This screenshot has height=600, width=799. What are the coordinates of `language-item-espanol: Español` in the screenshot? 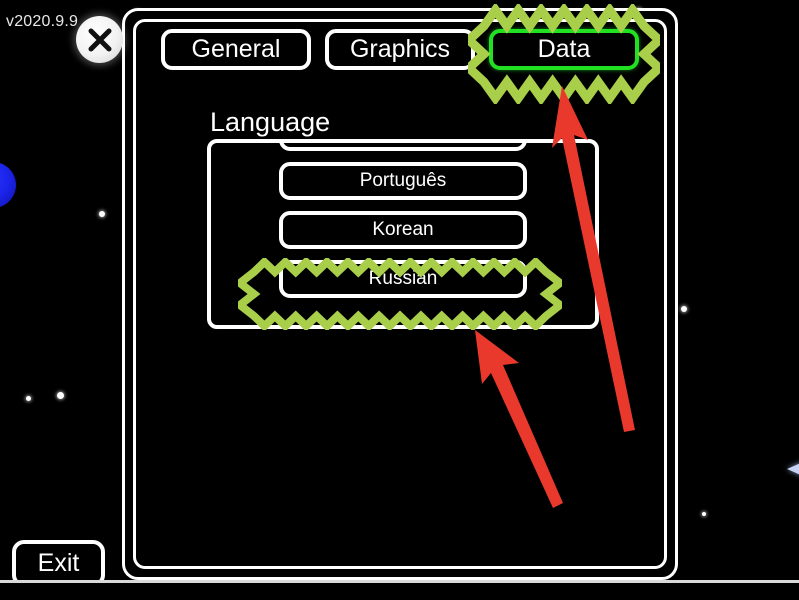 It's located at (403, 145).